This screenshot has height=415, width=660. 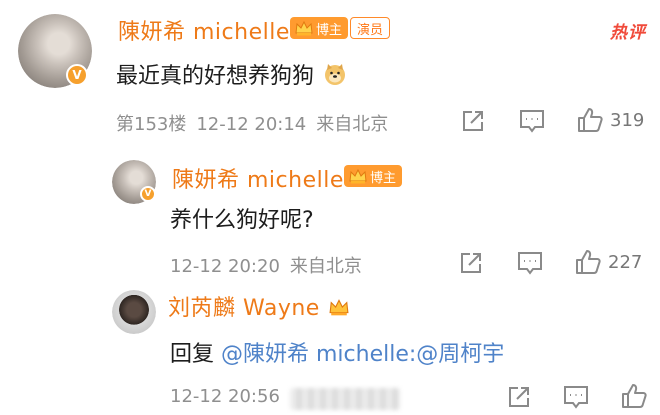 I want to click on comment-meta: 第153楼 12-12 20:14 来自北京, so click(x=257, y=123).